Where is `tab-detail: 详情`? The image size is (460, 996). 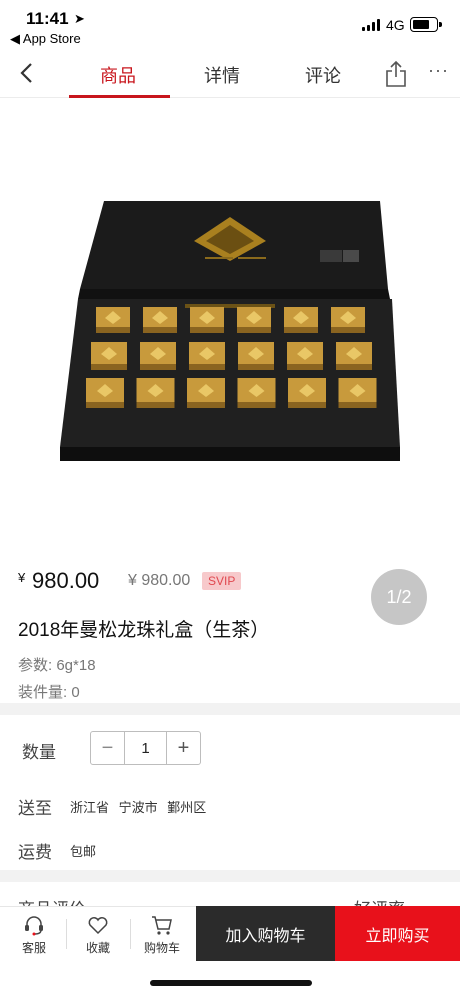 tab-detail: 详情 is located at coordinates (222, 75).